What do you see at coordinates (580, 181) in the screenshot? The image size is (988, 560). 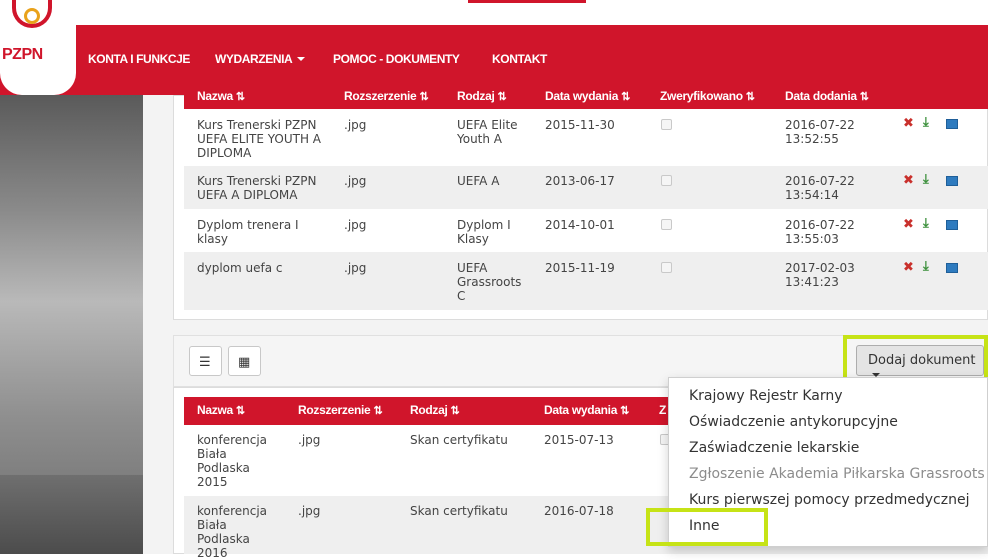 I see `cell-date: 2013-06-17` at bounding box center [580, 181].